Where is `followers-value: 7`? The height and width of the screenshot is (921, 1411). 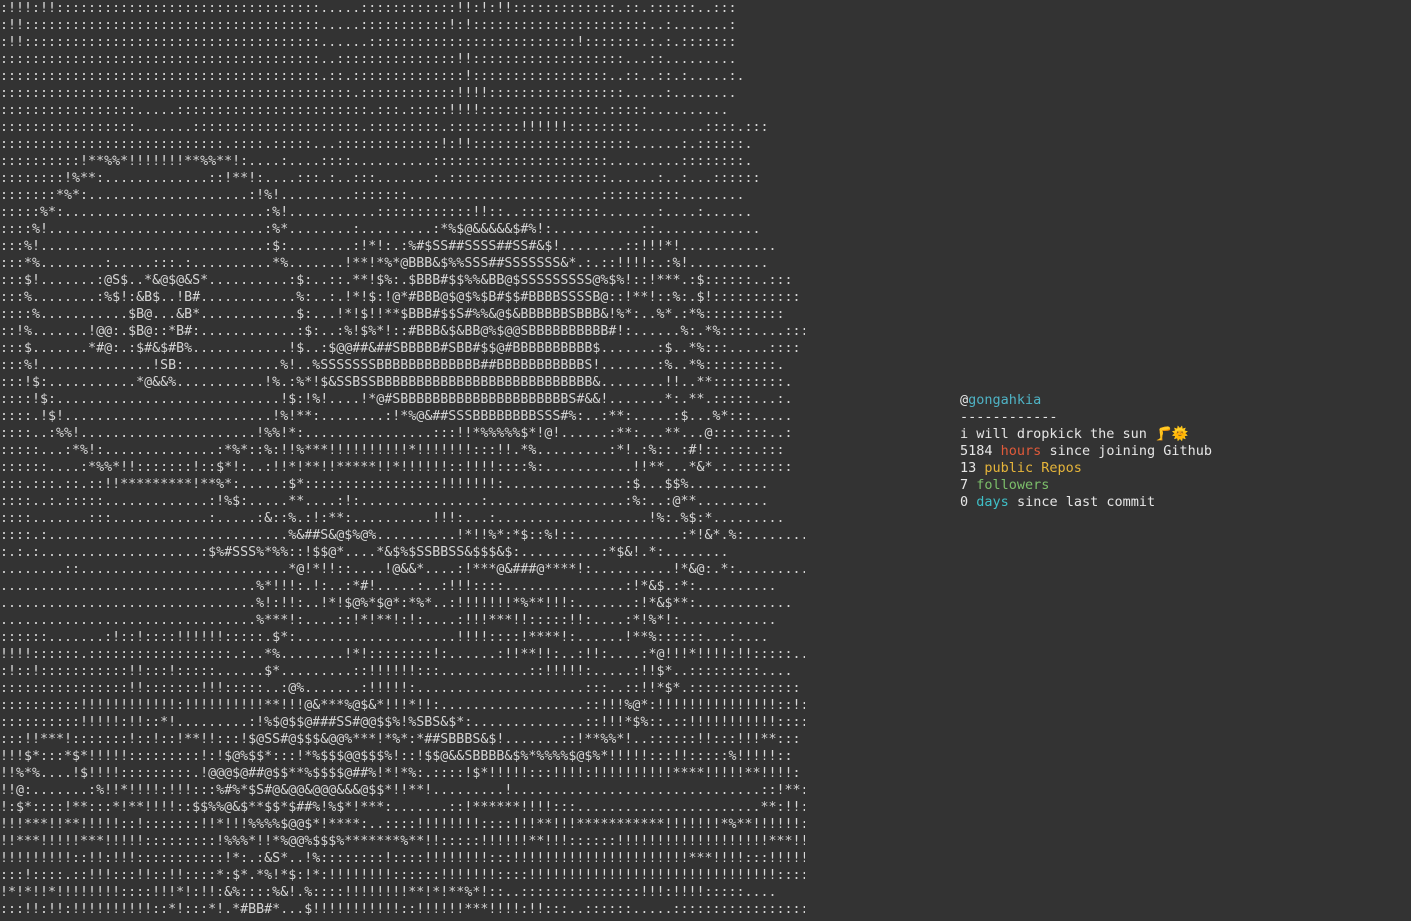
followers-value: 7 is located at coordinates (964, 485).